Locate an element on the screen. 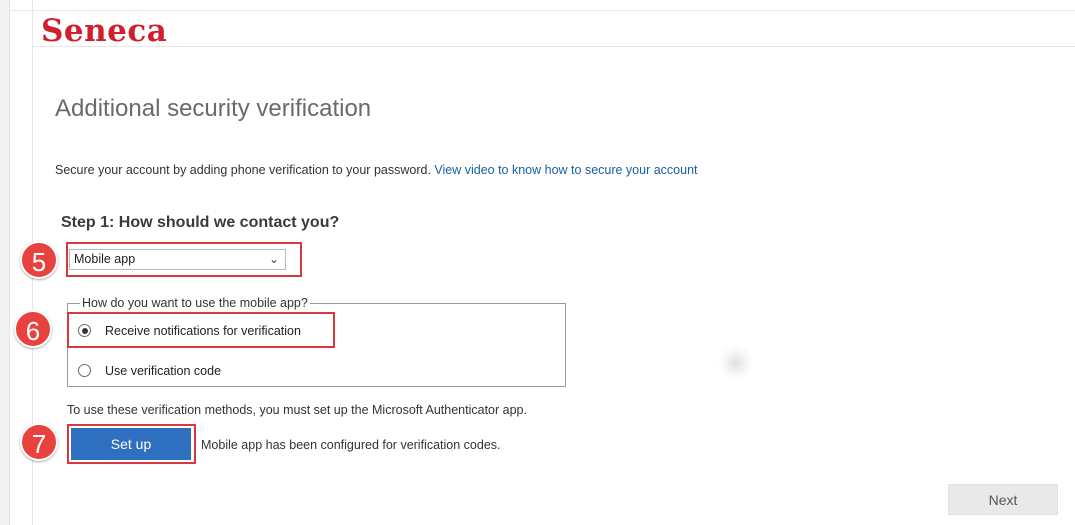 The height and width of the screenshot is (525, 1075). mobile-app-options-legend: How do you want to use the mobile app? is located at coordinates (195, 303).